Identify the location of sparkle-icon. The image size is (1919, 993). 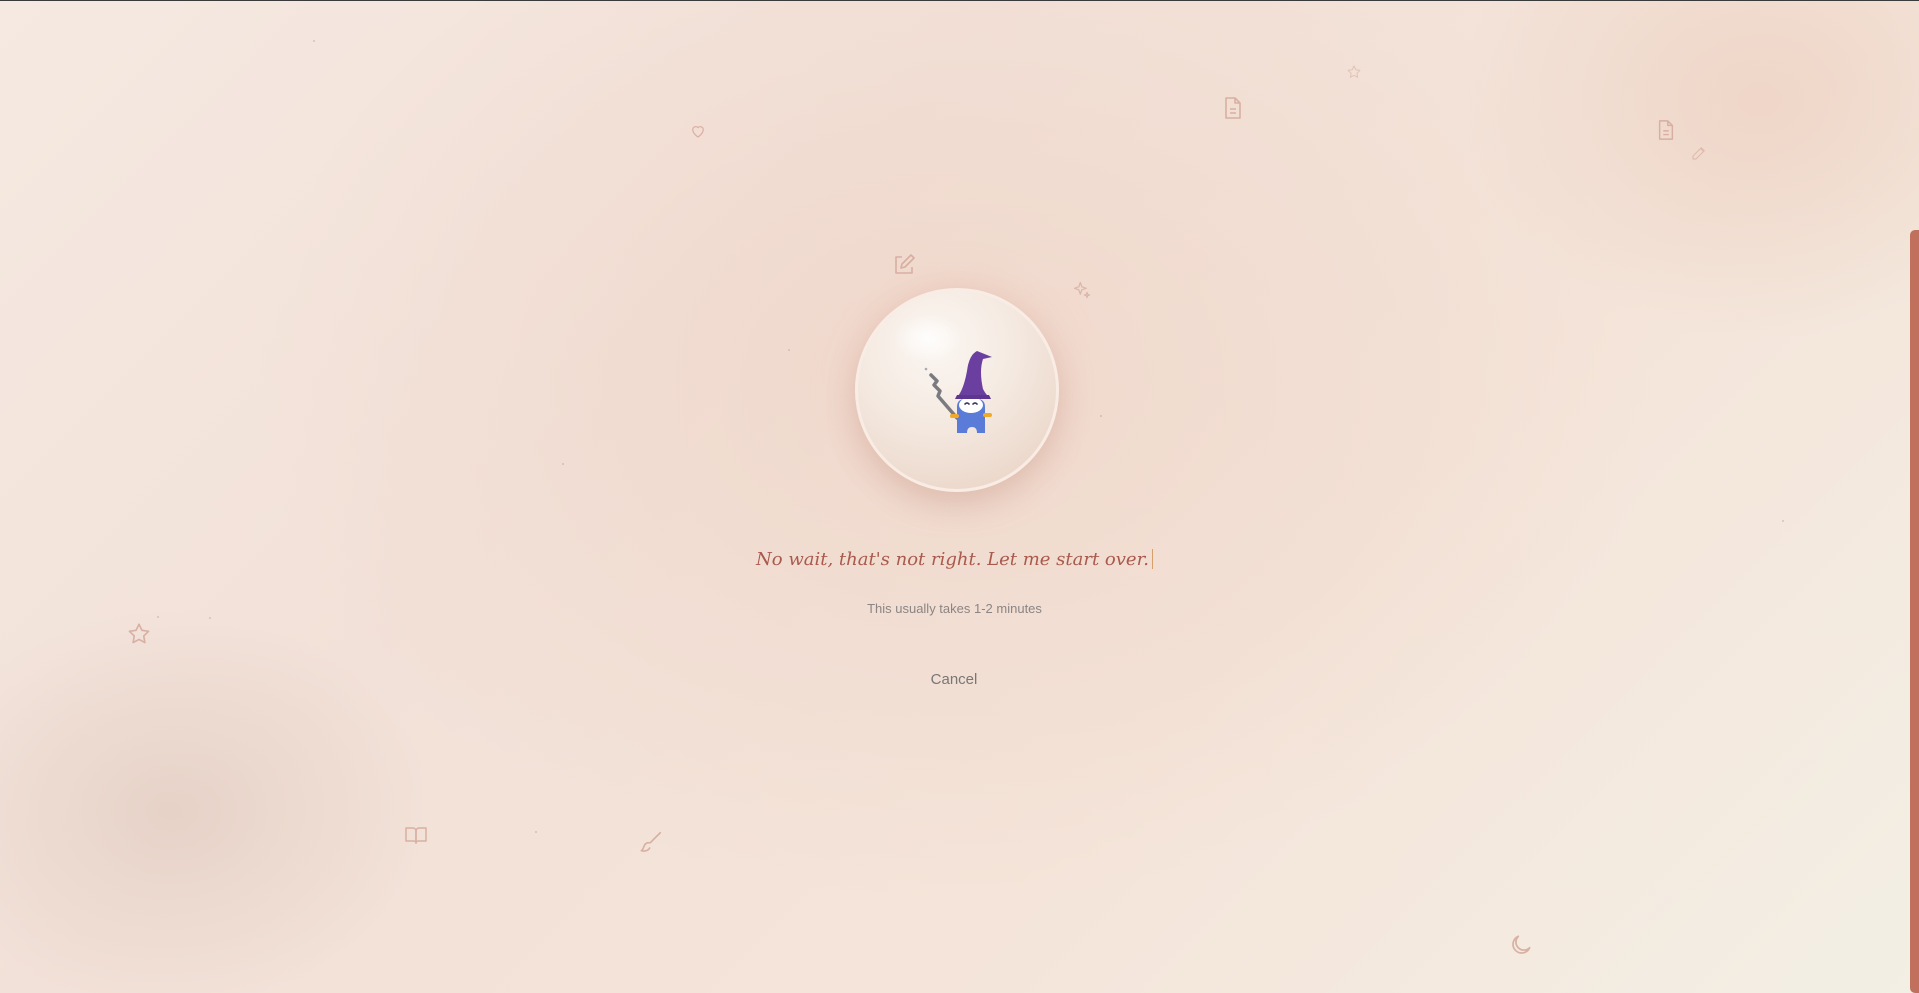
(1082, 290).